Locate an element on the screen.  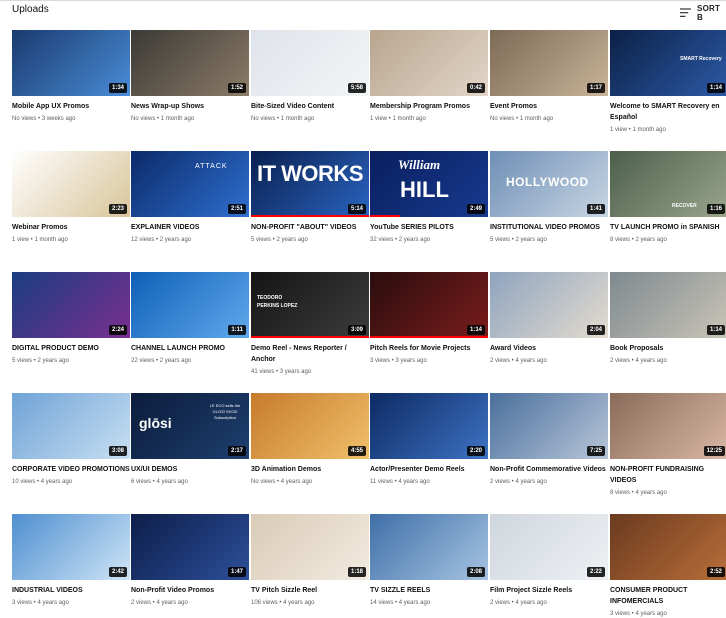
video-title: Non-Profit Video Promos is located at coordinates (190, 590).